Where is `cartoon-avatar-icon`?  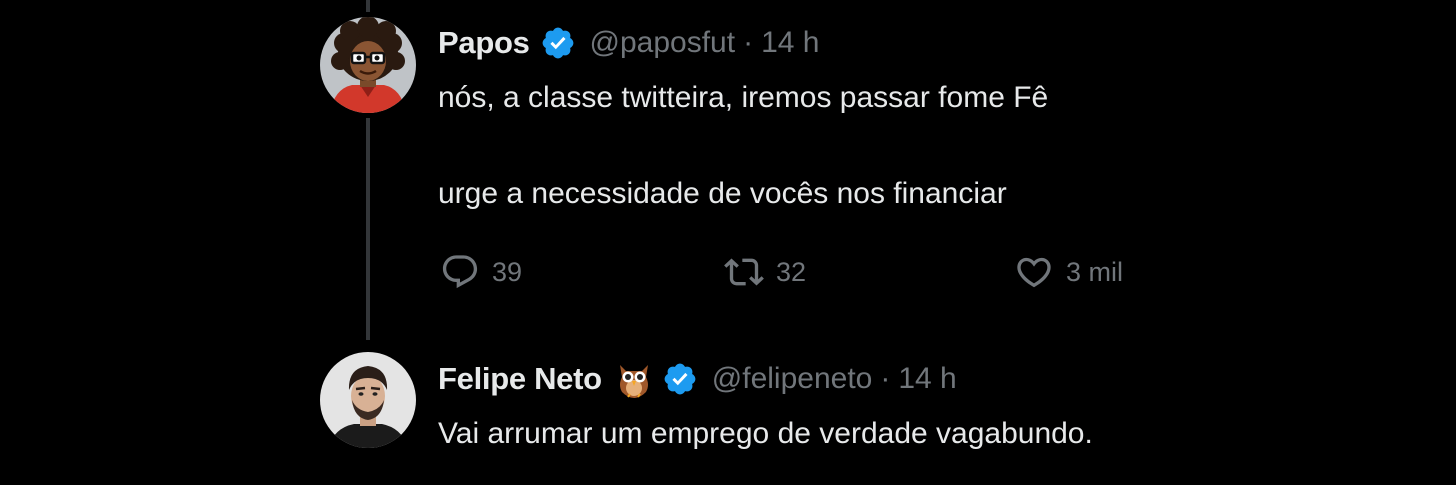 cartoon-avatar-icon is located at coordinates (368, 65).